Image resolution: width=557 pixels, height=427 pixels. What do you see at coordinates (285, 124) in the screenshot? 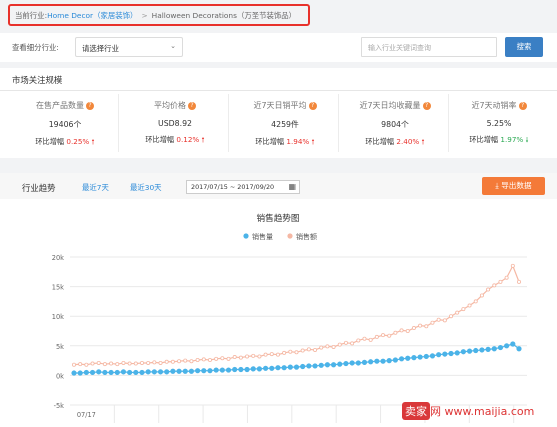
I see `metric-daily-sales: 近7天日销平均? 4259件 环比增幅 1.94% 🠕` at bounding box center [285, 124].